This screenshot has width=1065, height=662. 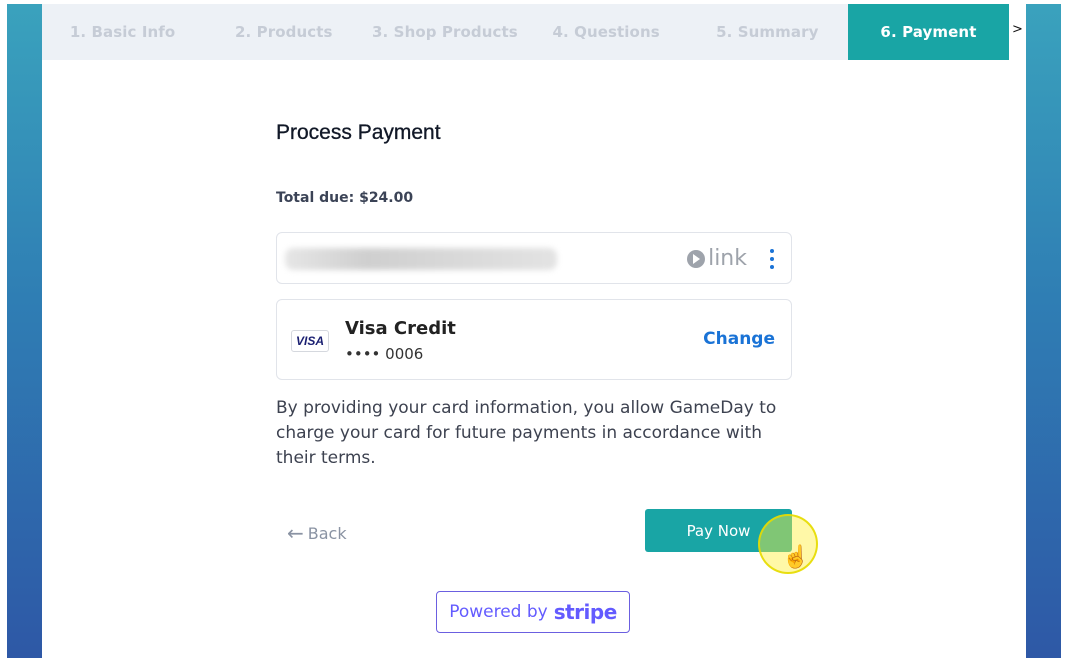 I want to click on link-account-field: link, so click(x=534, y=258).